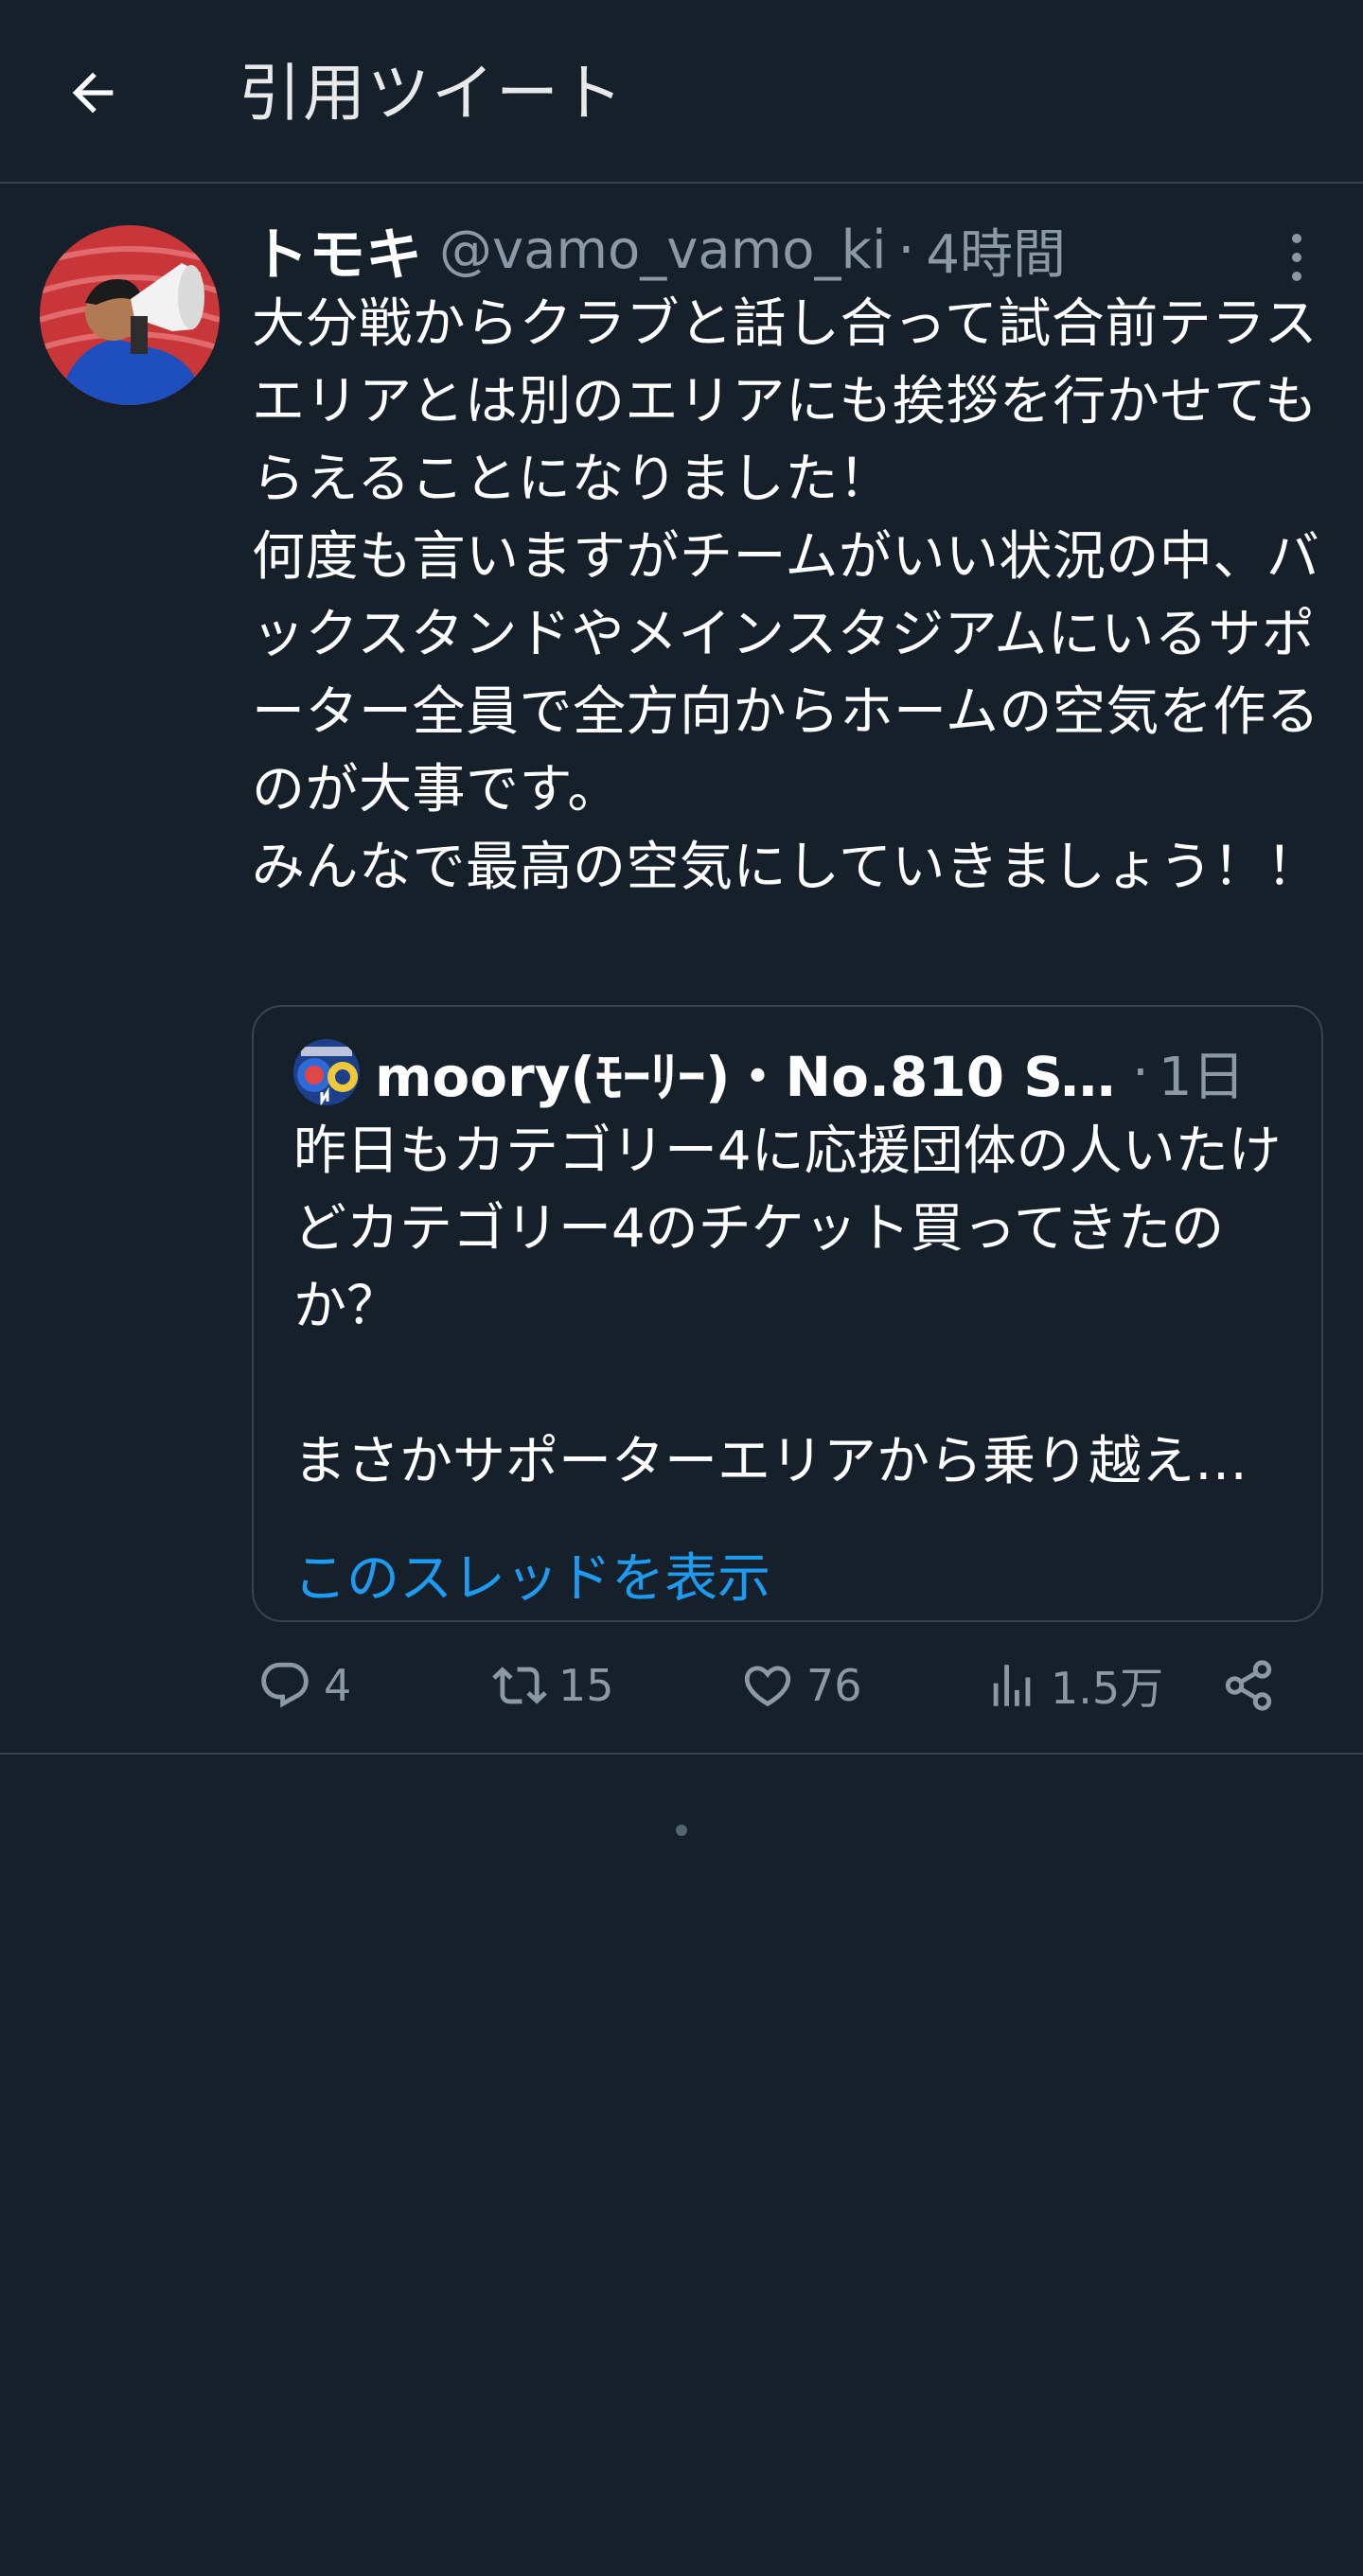 The height and width of the screenshot is (2576, 1363). Describe the element at coordinates (663, 250) in the screenshot. I see `user-handle: @vamo_vamo_ki` at that location.